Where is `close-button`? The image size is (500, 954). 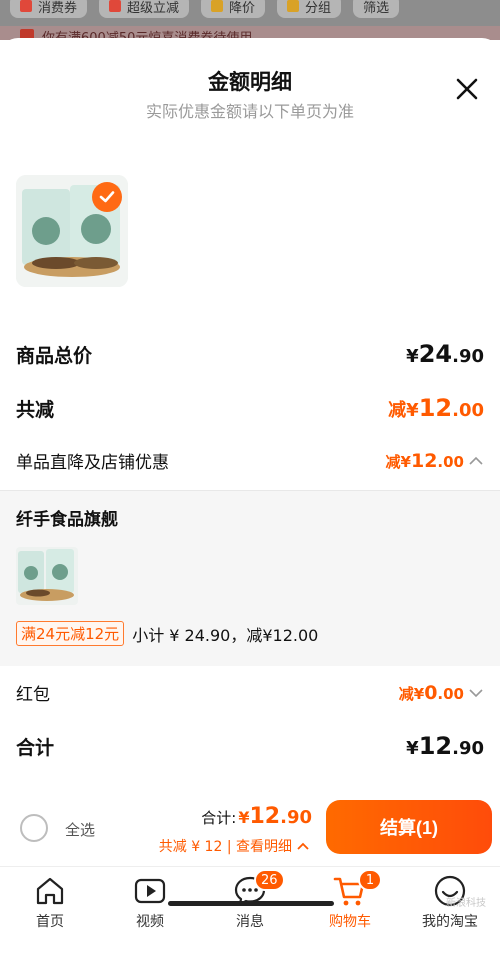 close-button is located at coordinates (467, 89).